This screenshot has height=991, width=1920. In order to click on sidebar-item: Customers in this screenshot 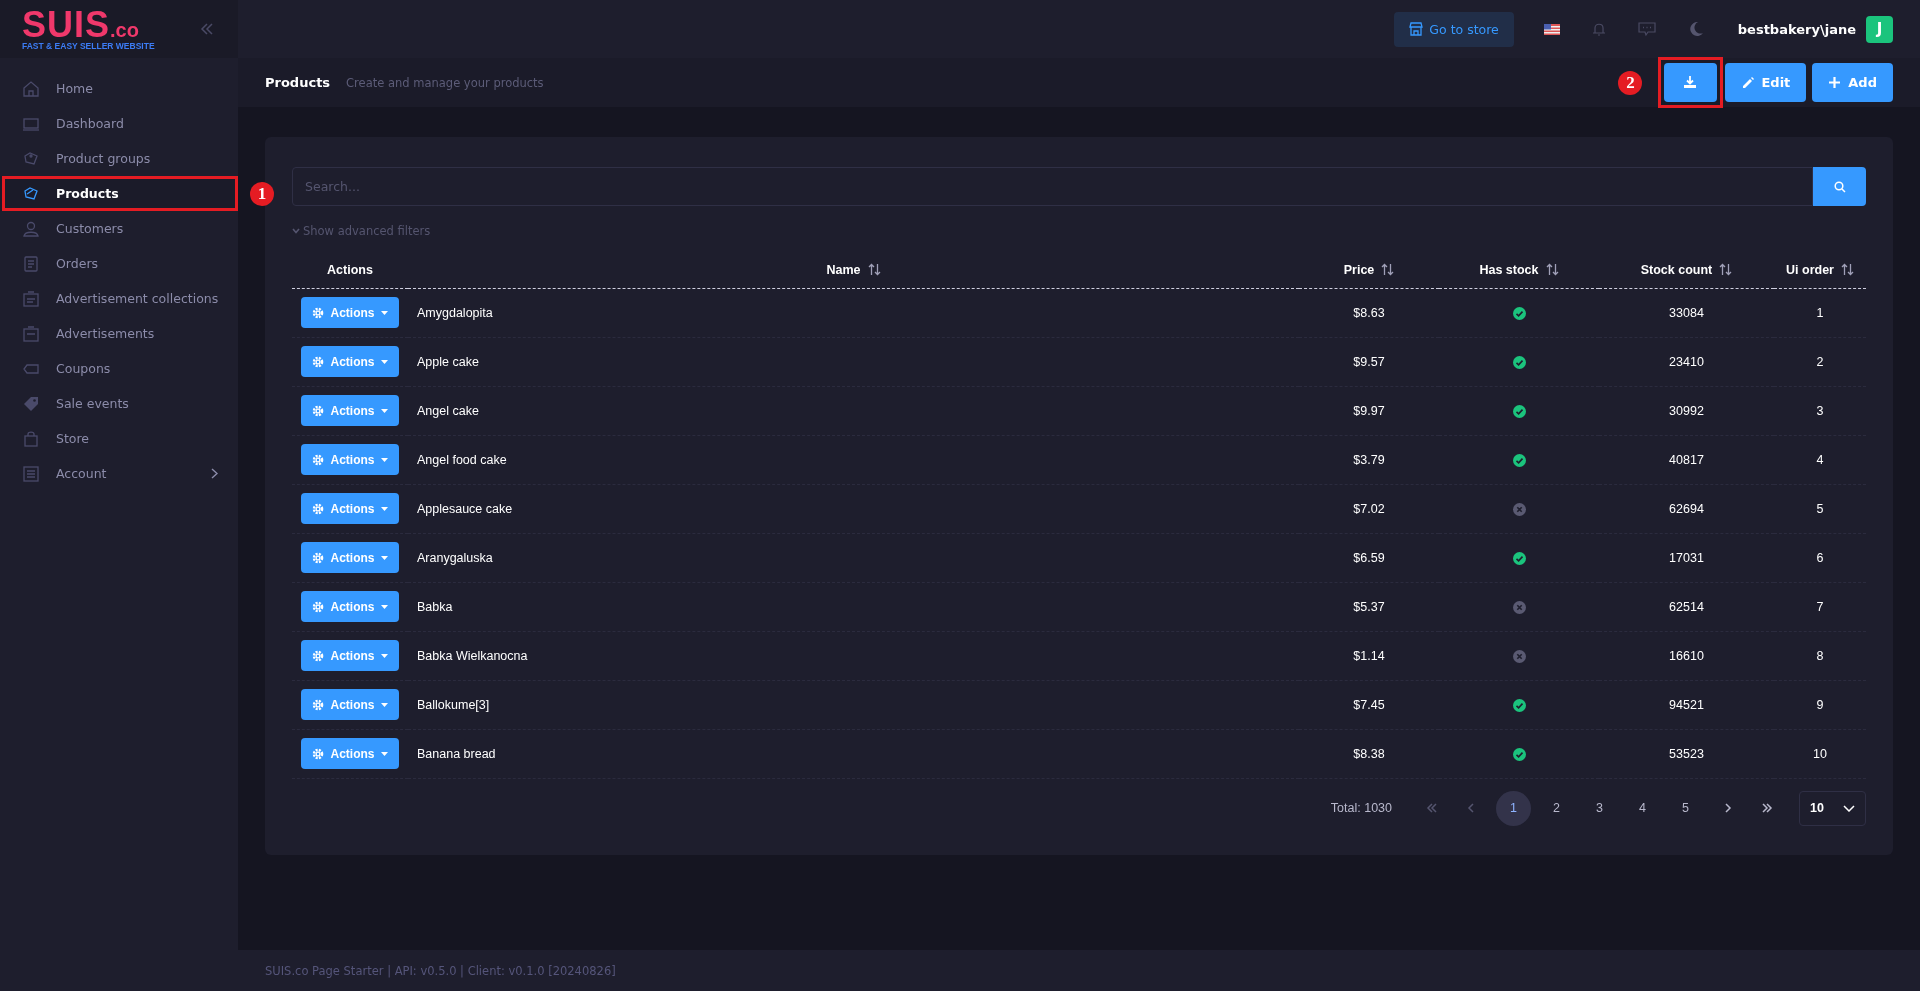, I will do `click(119, 228)`.